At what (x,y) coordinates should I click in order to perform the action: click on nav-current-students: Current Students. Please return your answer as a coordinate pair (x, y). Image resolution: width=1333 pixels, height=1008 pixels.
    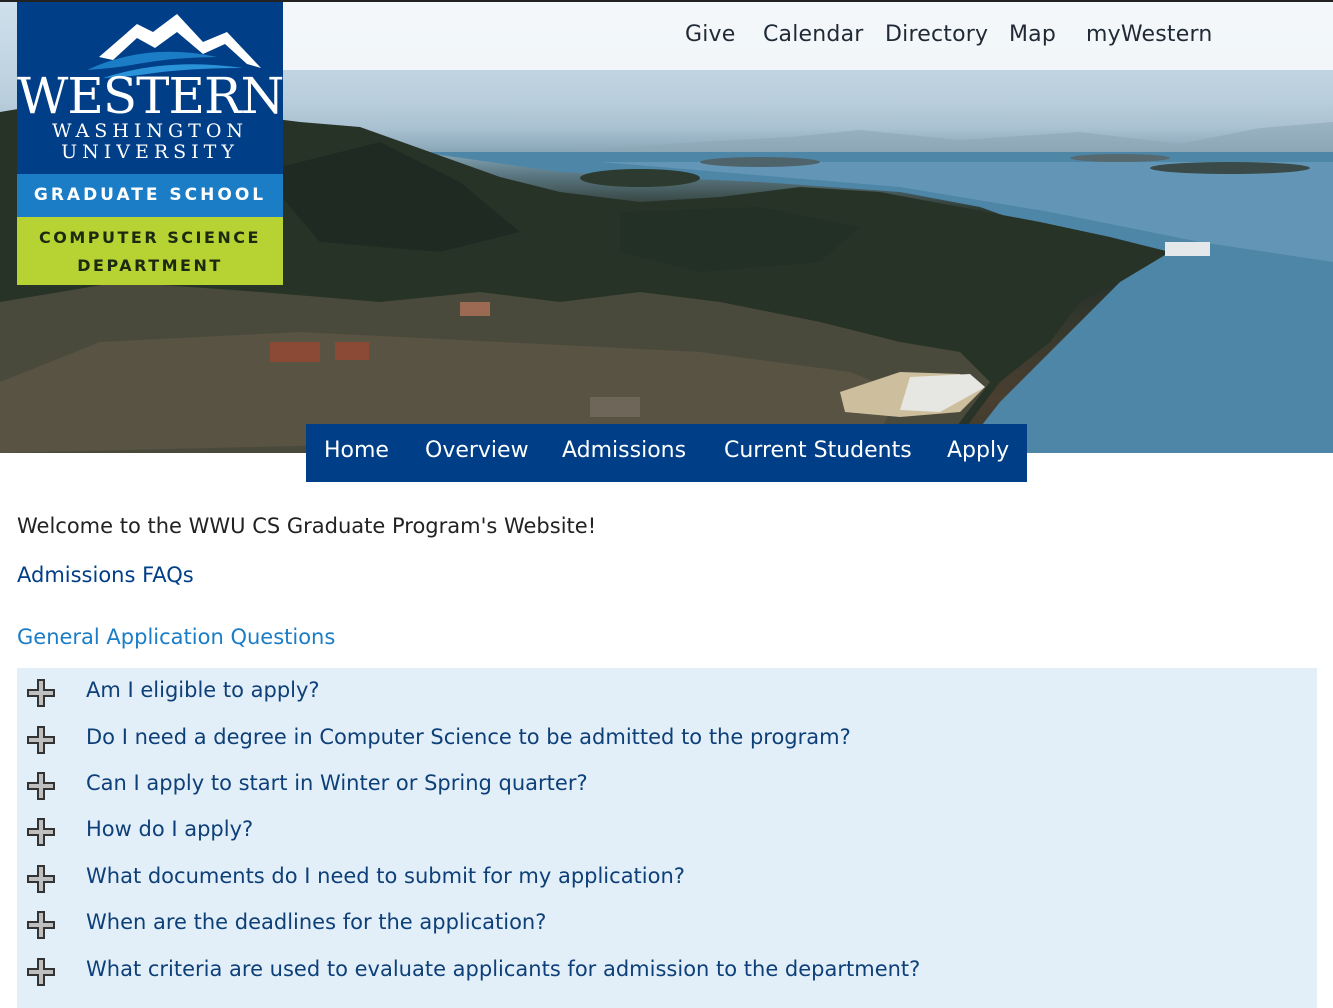
    Looking at the image, I should click on (818, 450).